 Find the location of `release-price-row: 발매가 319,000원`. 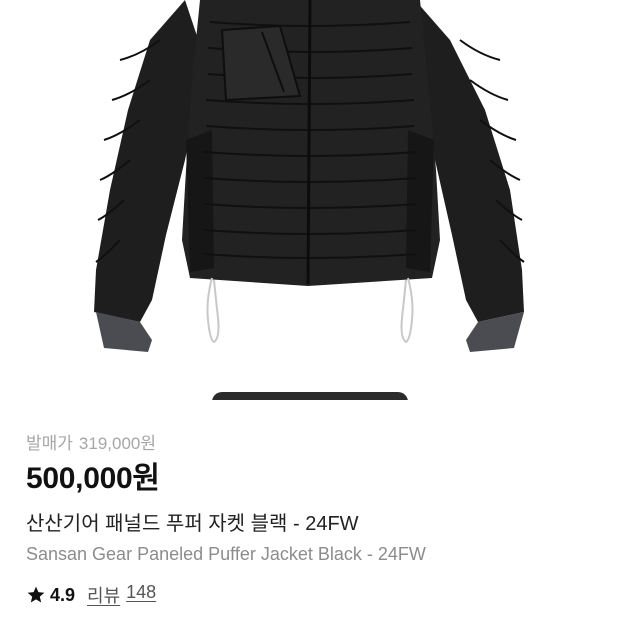

release-price-row: 발매가 319,000원 is located at coordinates (313, 441).